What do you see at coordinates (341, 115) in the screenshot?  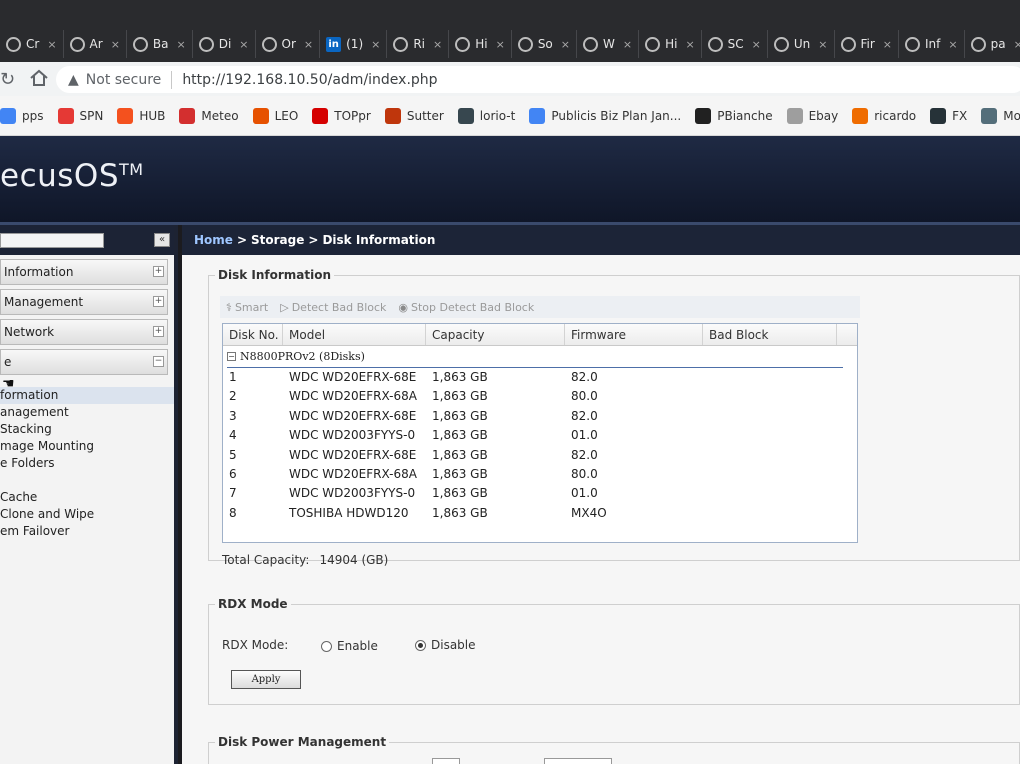 I see `bookmark-item: TOPpr` at bounding box center [341, 115].